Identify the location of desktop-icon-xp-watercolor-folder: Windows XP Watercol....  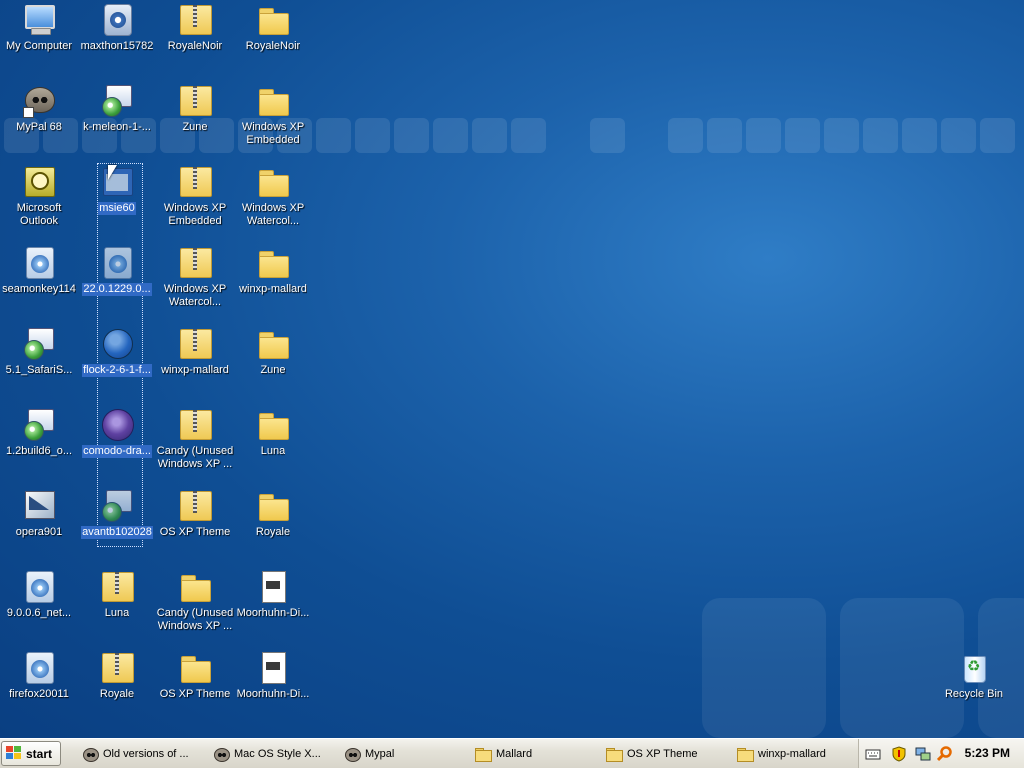
(273, 200).